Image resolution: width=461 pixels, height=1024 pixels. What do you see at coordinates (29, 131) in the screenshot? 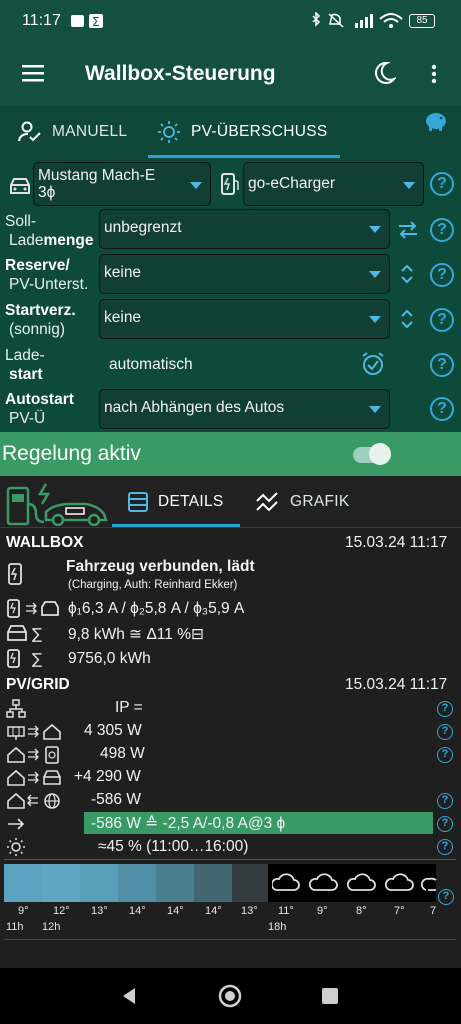
I see `person-check-icon` at bounding box center [29, 131].